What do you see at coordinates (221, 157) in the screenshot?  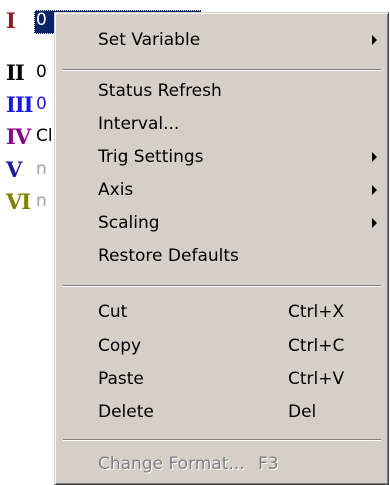 I see `menu-item-trig-settings: Trig Settings` at bounding box center [221, 157].